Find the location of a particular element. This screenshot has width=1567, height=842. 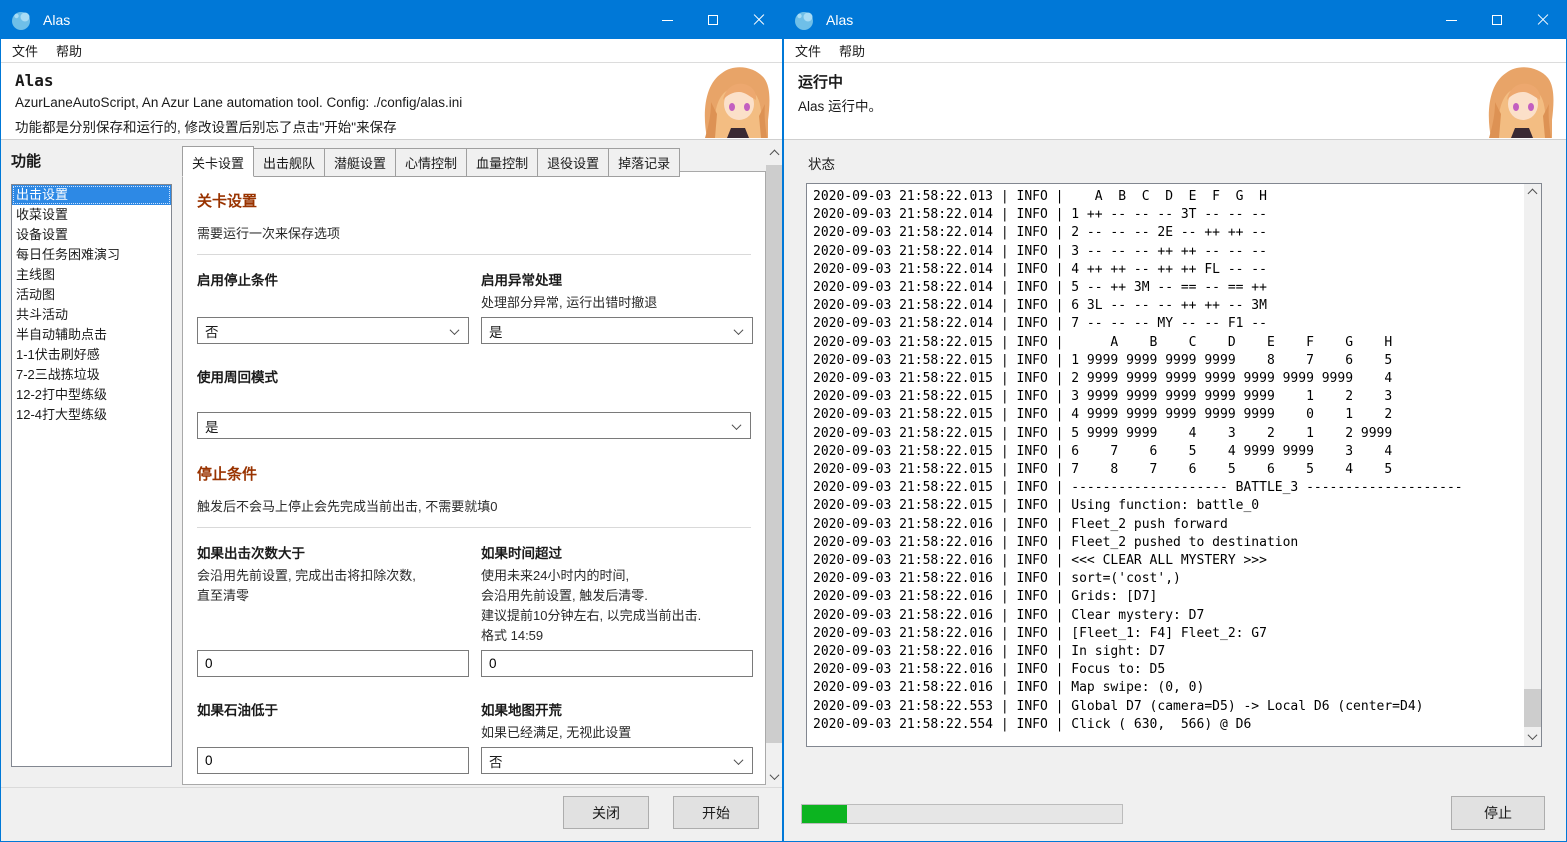

sidebar-item: 共斗活动 is located at coordinates (91, 315).